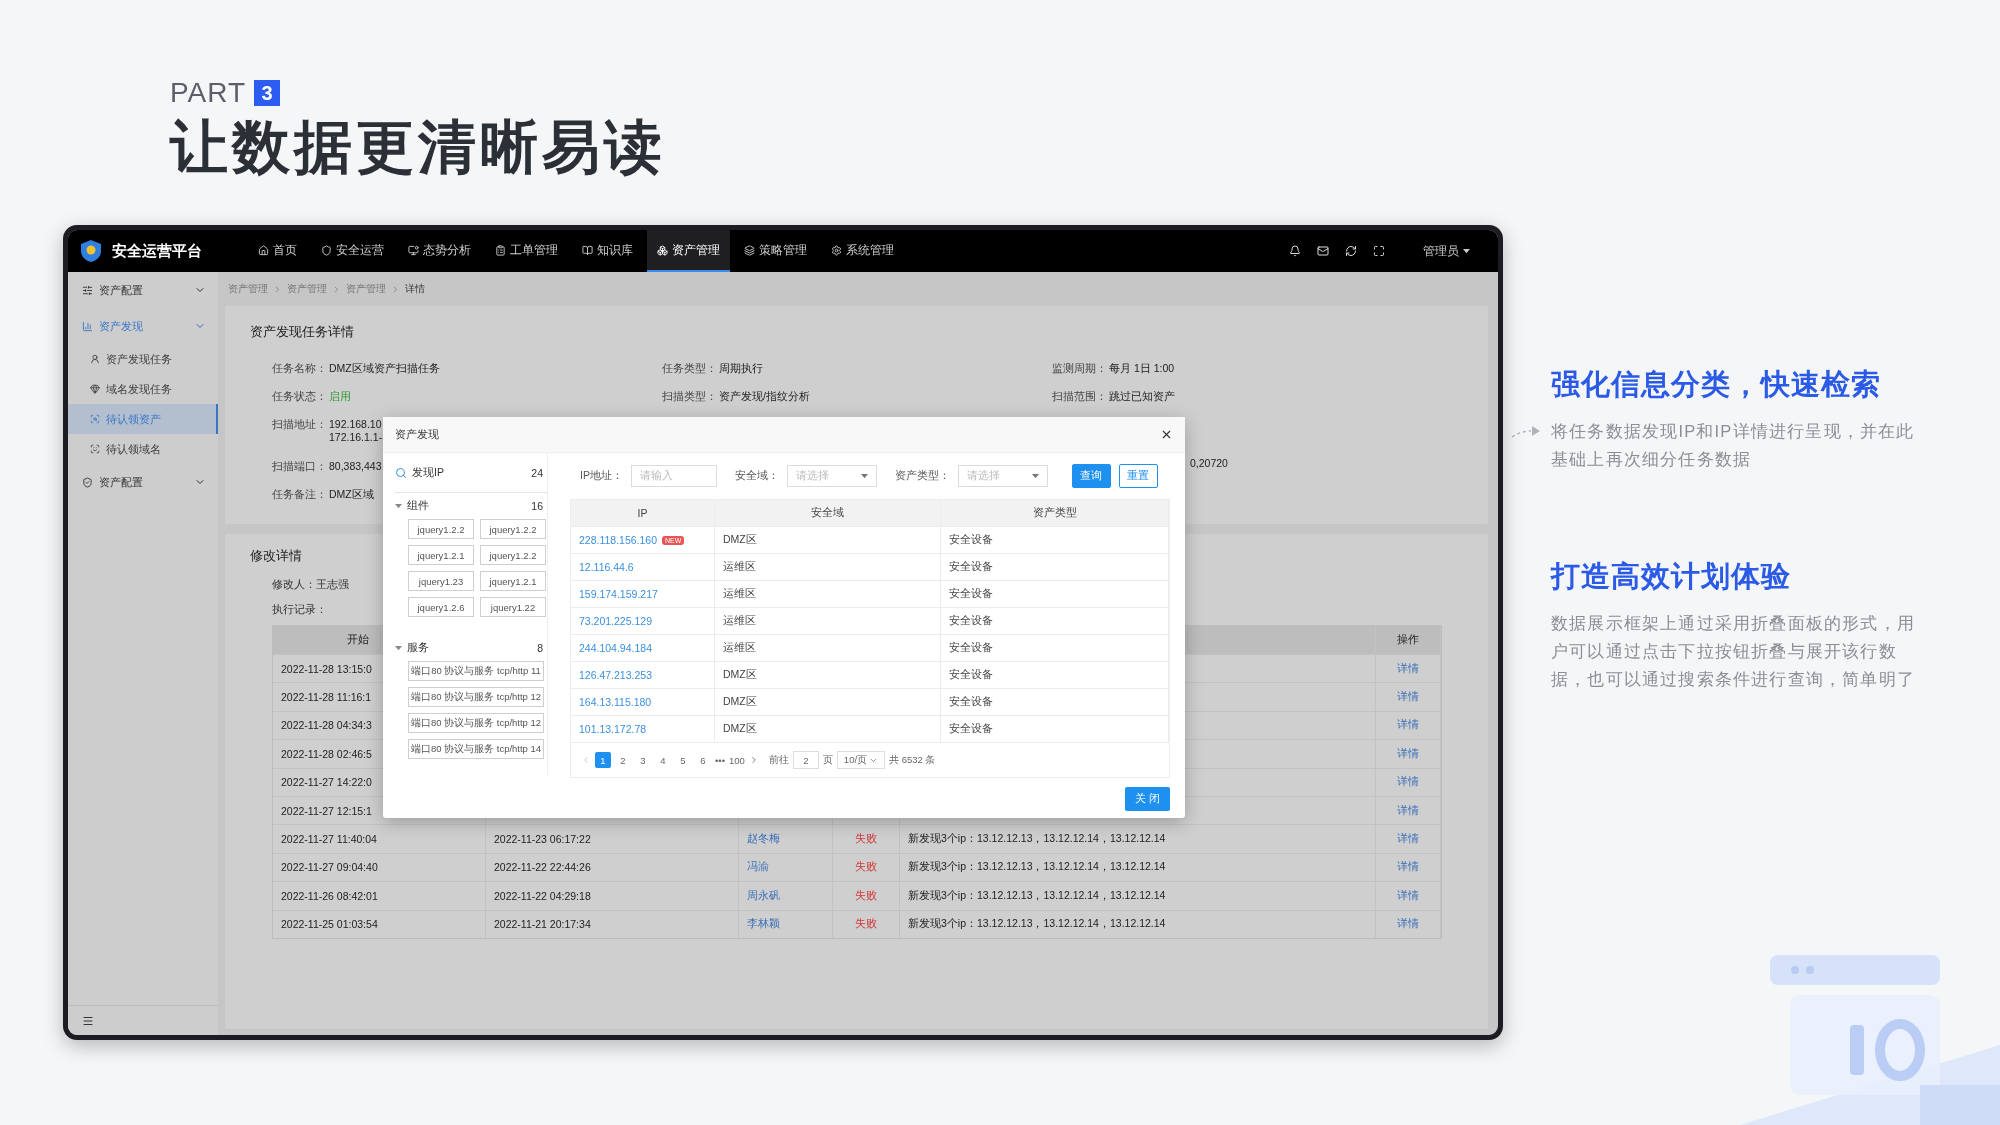  Describe the element at coordinates (786, 924) in the screenshot. I see `operator-link: 李林颖` at that location.